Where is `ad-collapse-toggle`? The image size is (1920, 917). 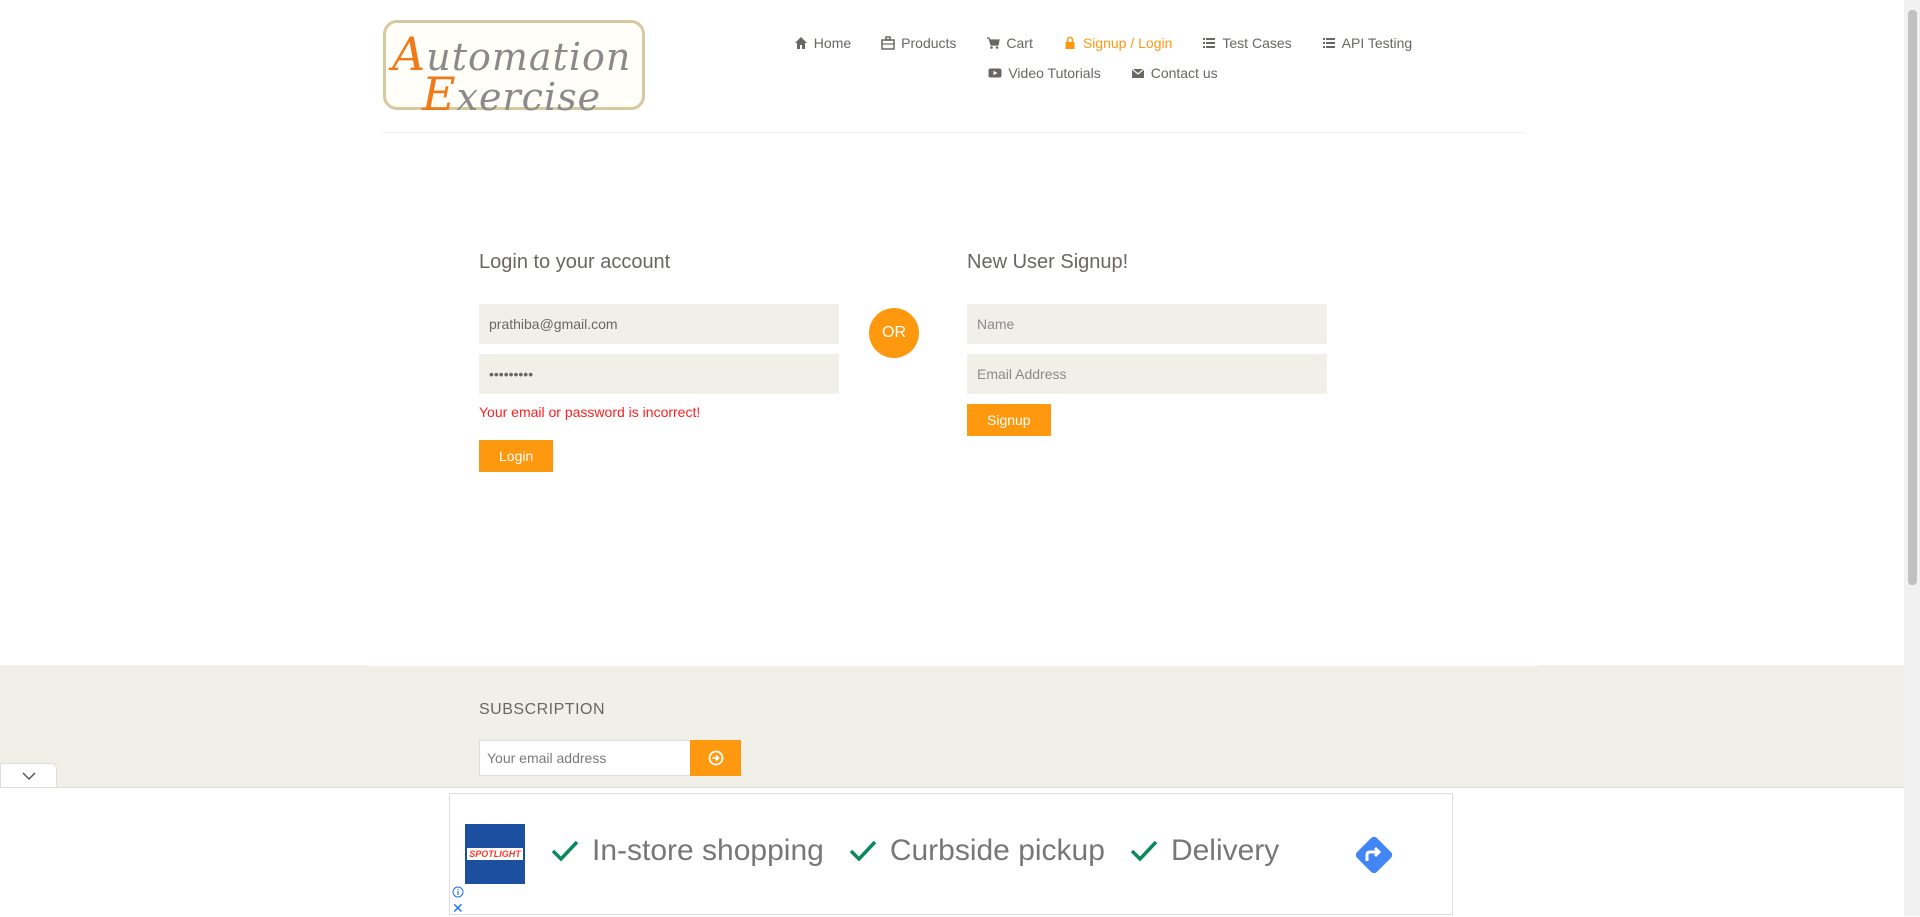 ad-collapse-toggle is located at coordinates (28, 775).